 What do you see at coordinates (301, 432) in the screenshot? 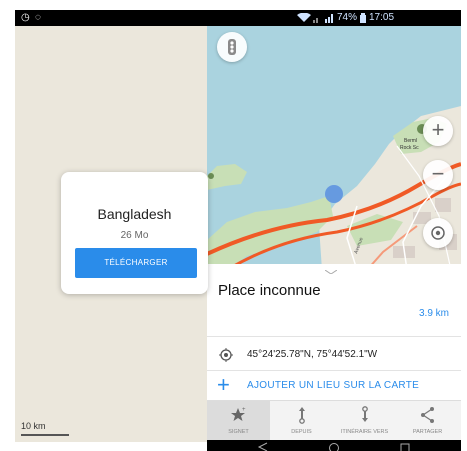
I see `route-from-label: DEPUIS` at bounding box center [301, 432].